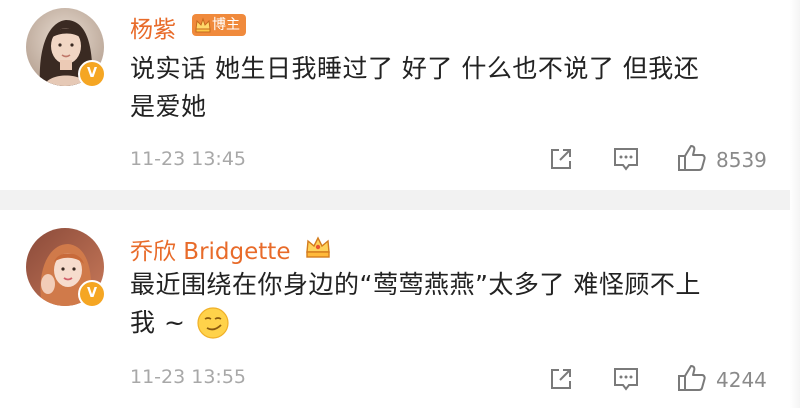 Image resolution: width=800 pixels, height=408 pixels. Describe the element at coordinates (741, 160) in the screenshot. I see `like-count: 8539` at that location.